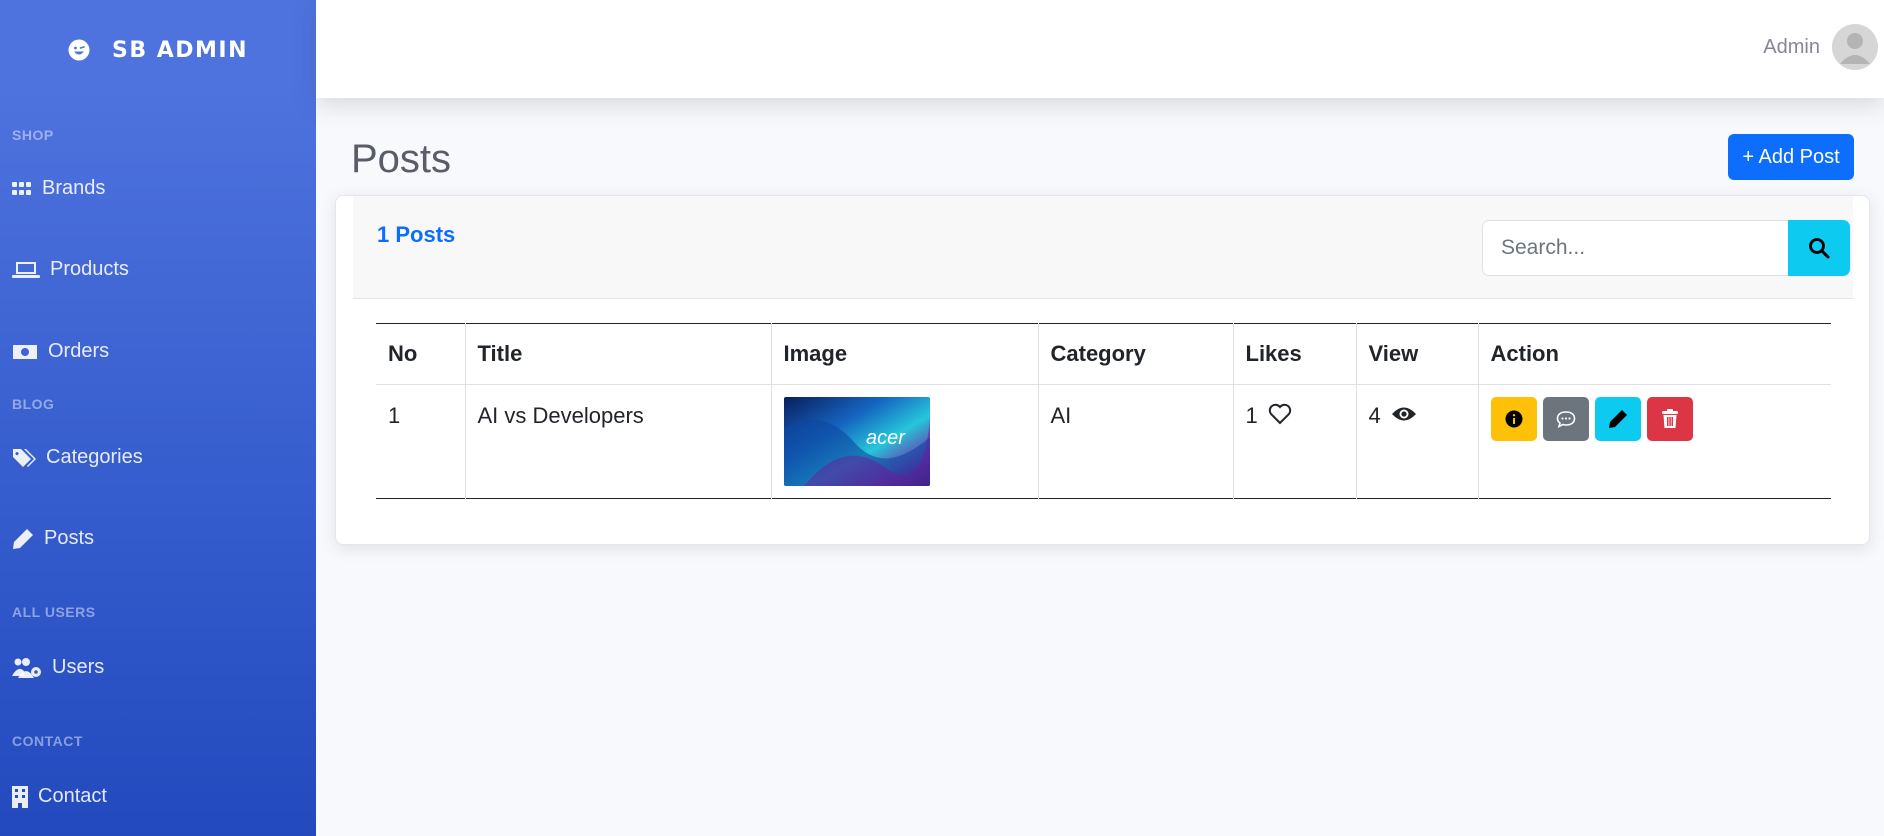  I want to click on laugh-wink-icon, so click(79, 50).